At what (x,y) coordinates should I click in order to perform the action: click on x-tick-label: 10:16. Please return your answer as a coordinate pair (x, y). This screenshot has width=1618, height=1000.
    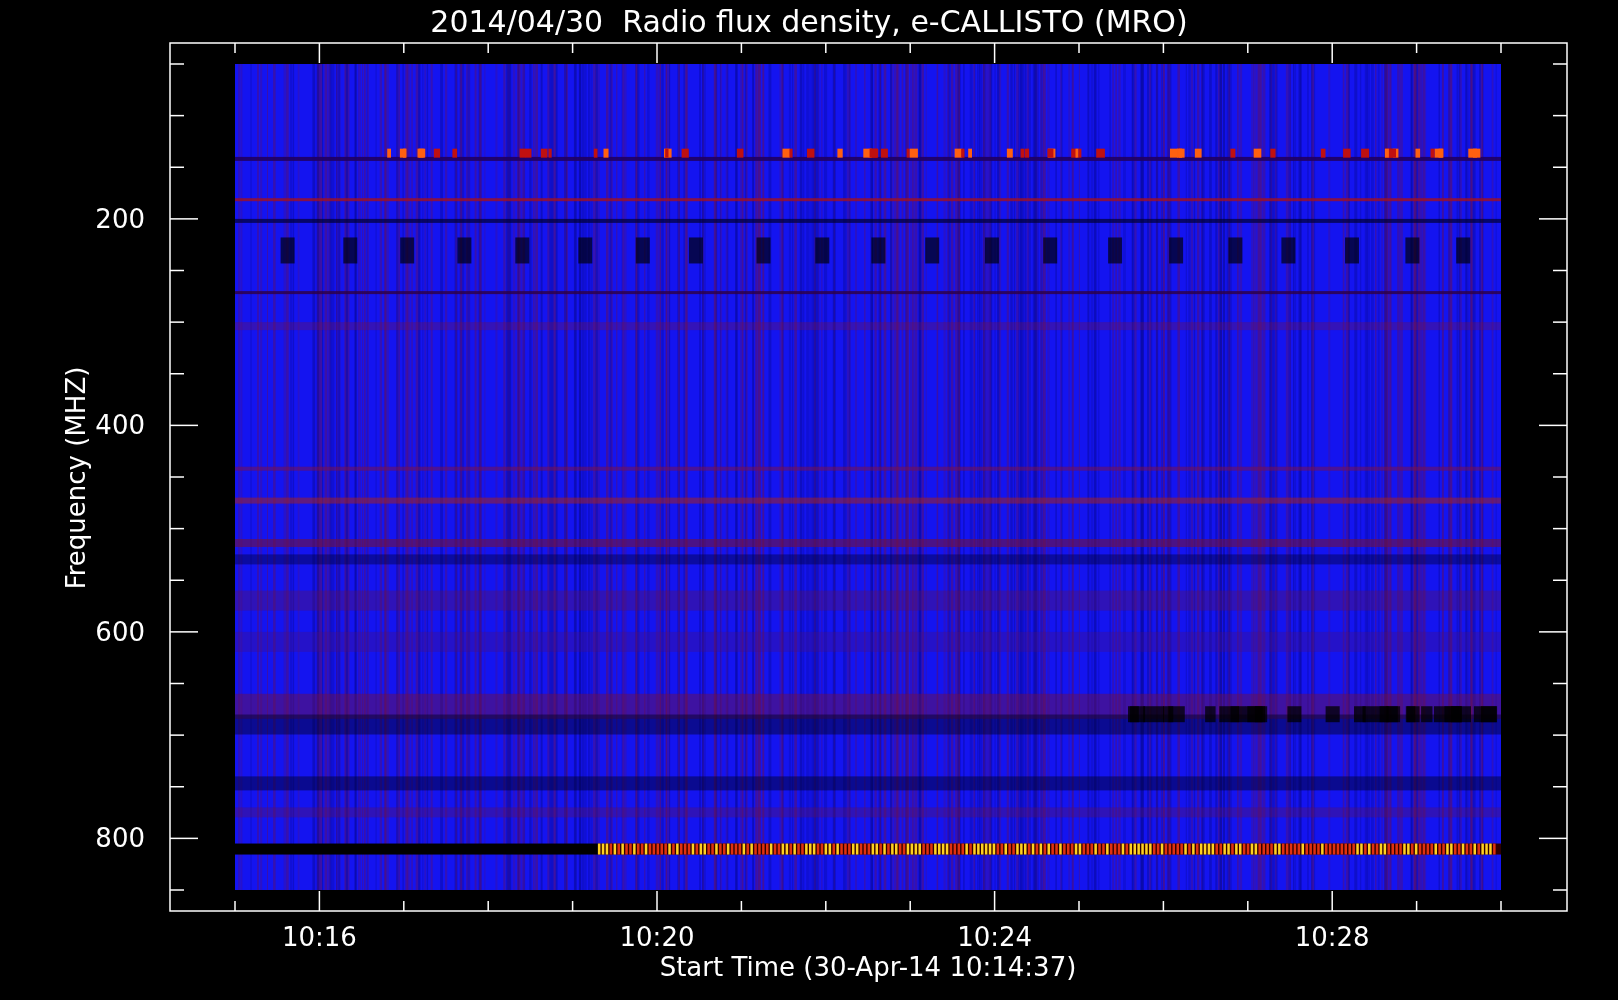
    Looking at the image, I should click on (319, 937).